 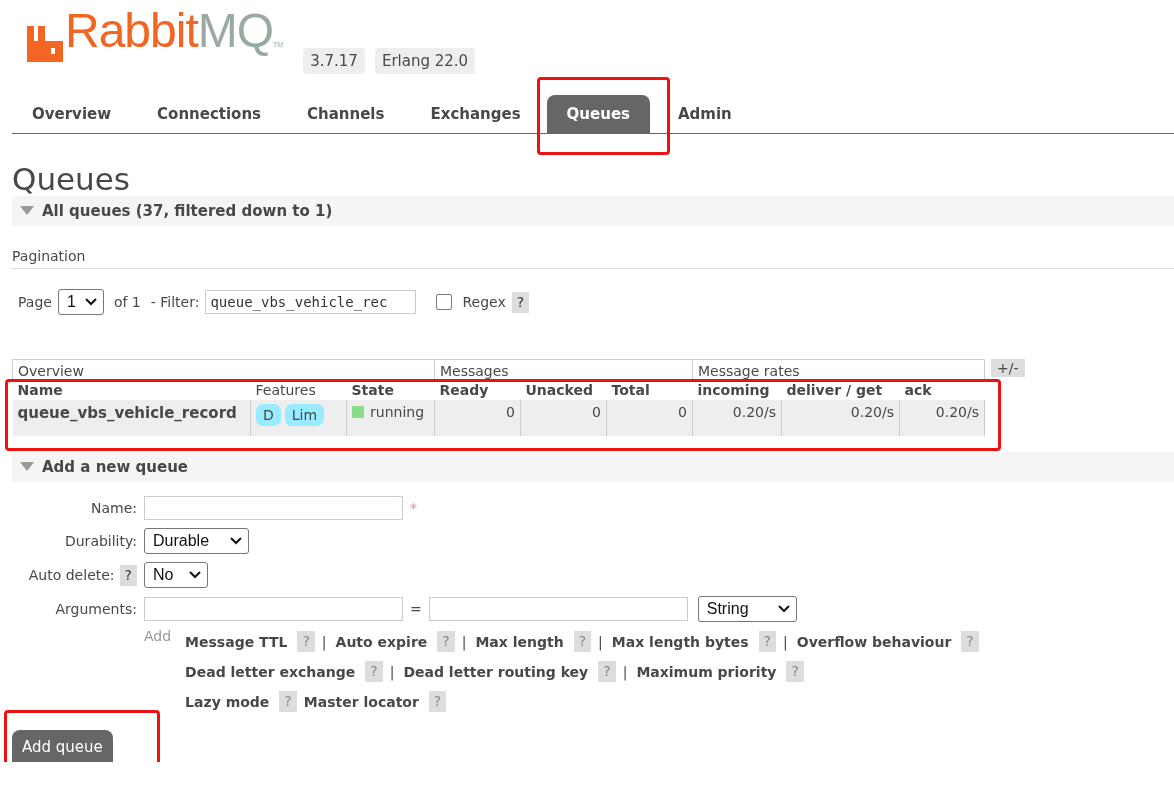 I want to click on argument-shortcut-link: Dead letter routing key, so click(x=496, y=671).